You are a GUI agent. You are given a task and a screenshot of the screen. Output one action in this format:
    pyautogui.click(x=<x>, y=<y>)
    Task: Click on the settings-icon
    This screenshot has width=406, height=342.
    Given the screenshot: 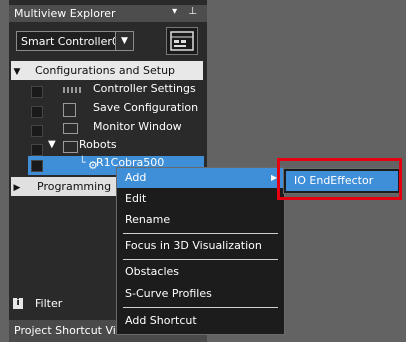 What is the action you would take?
    pyautogui.click(x=73, y=90)
    